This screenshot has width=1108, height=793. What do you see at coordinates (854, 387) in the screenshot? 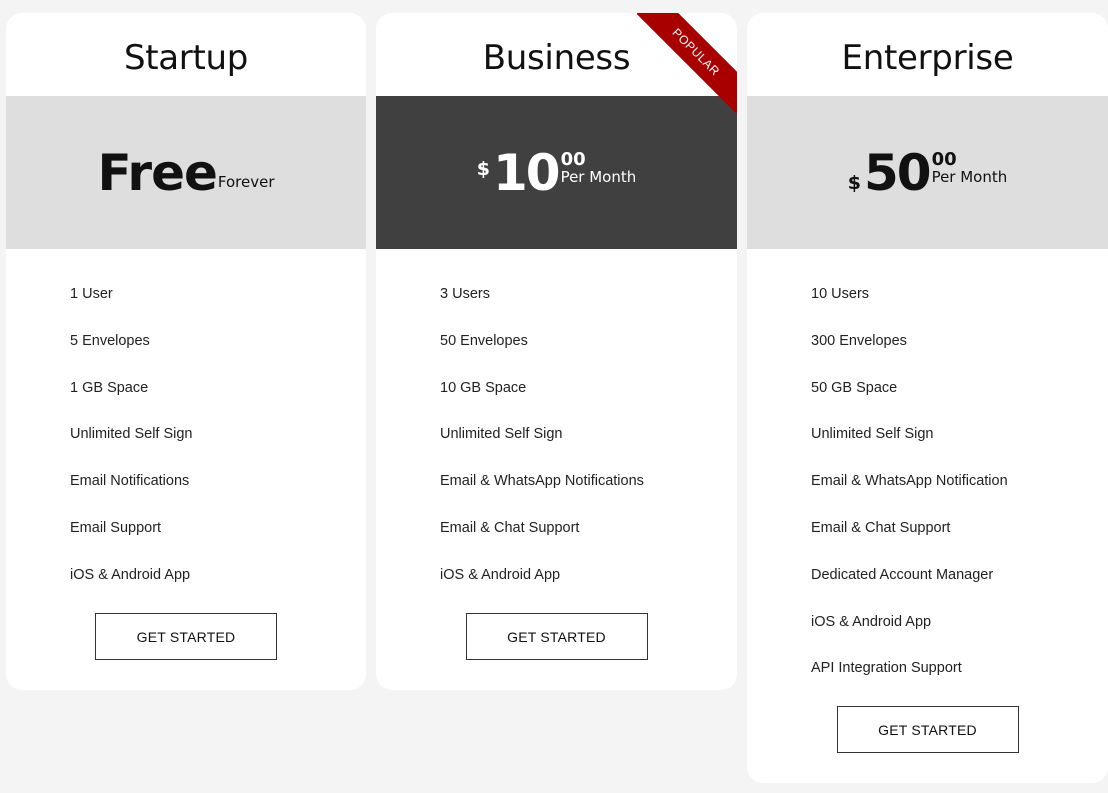
I see `feature-item: 50 GB Space` at bounding box center [854, 387].